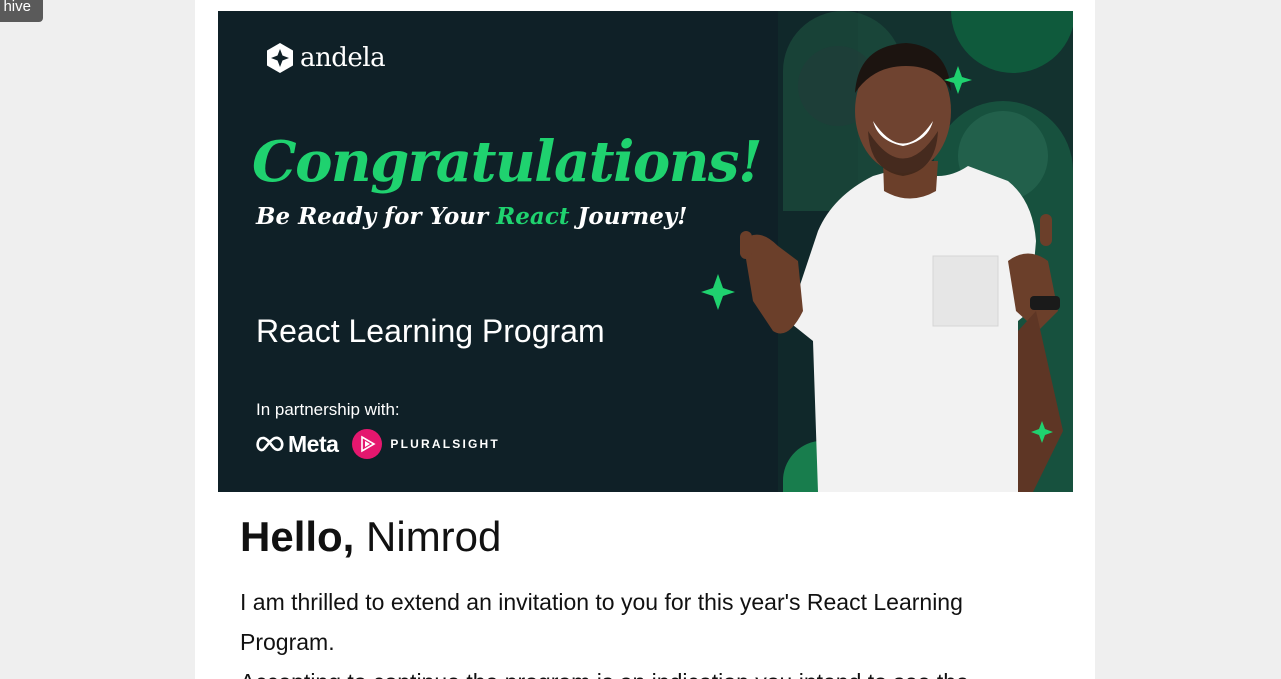 The width and height of the screenshot is (1281, 679). What do you see at coordinates (445, 444) in the screenshot?
I see `pluralsight-logo-text: PLURALSIGHT` at bounding box center [445, 444].